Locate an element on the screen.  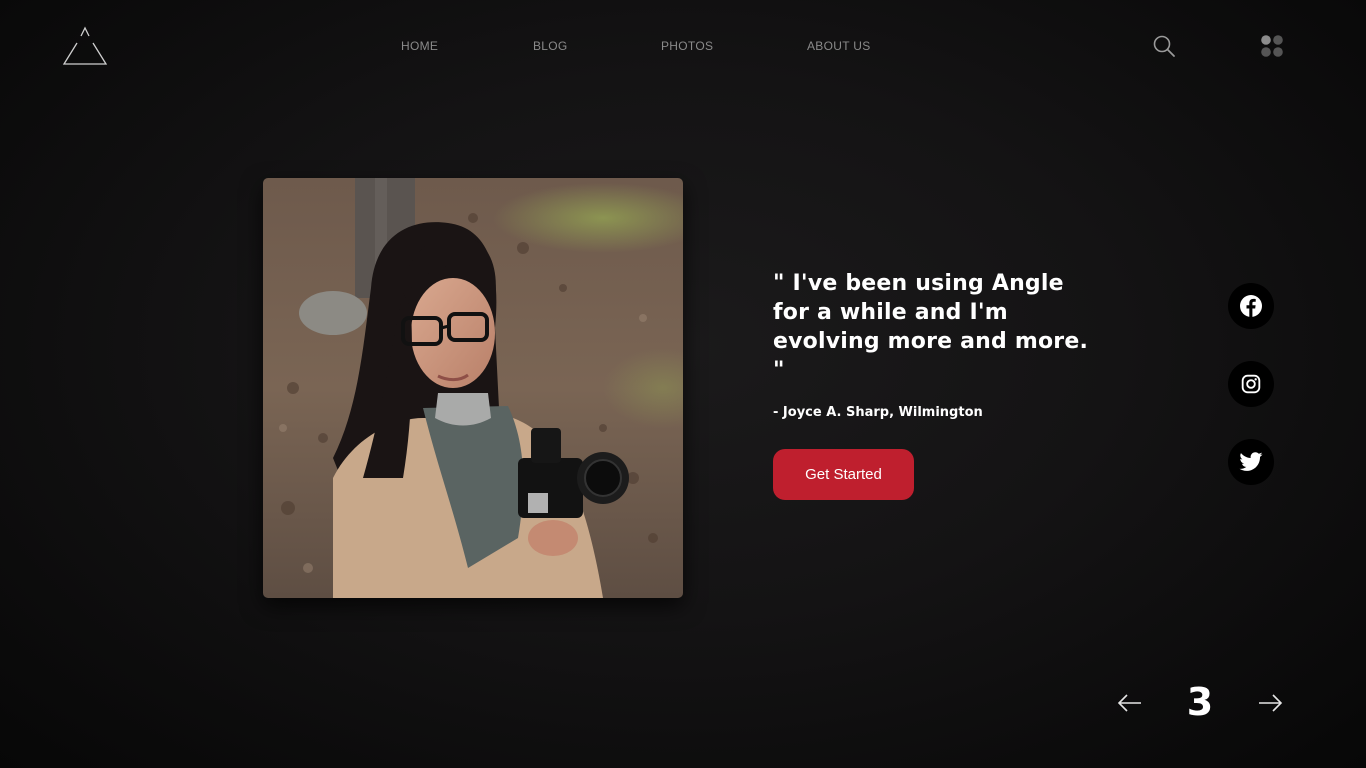
twitter-button is located at coordinates (1251, 462).